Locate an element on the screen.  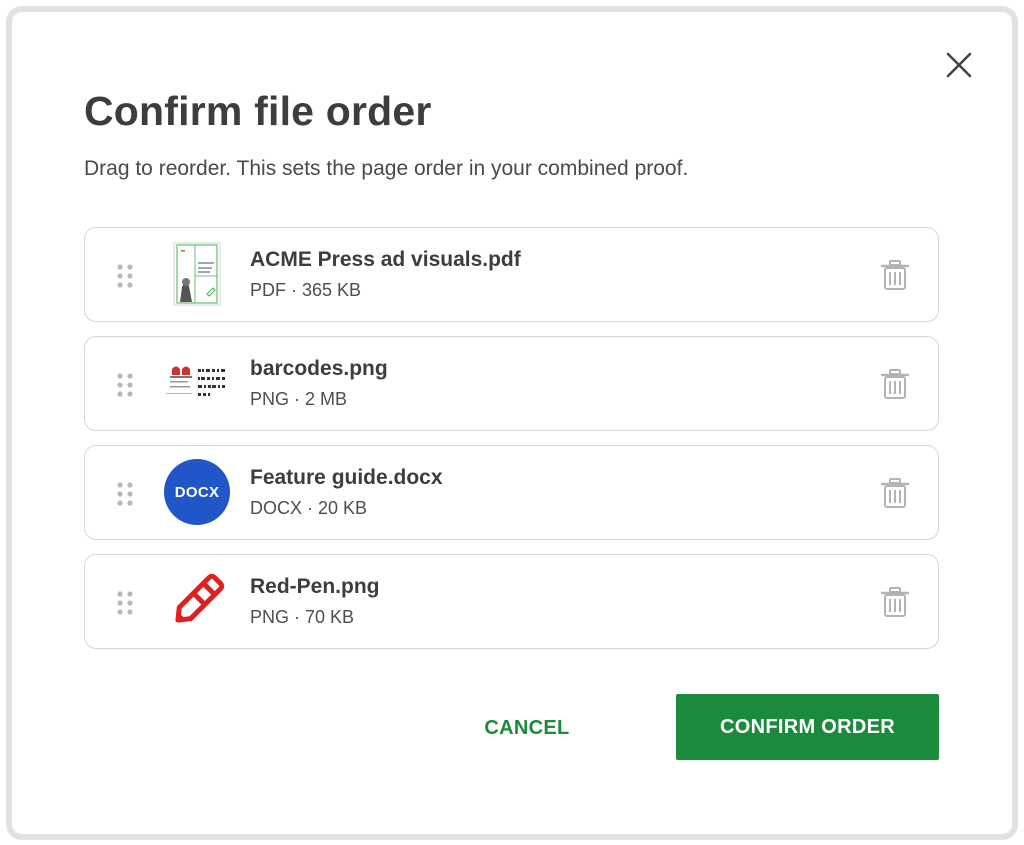
file-list-item: DOCX Feature guide.docx DOCX · 20 KB is located at coordinates (511, 492).